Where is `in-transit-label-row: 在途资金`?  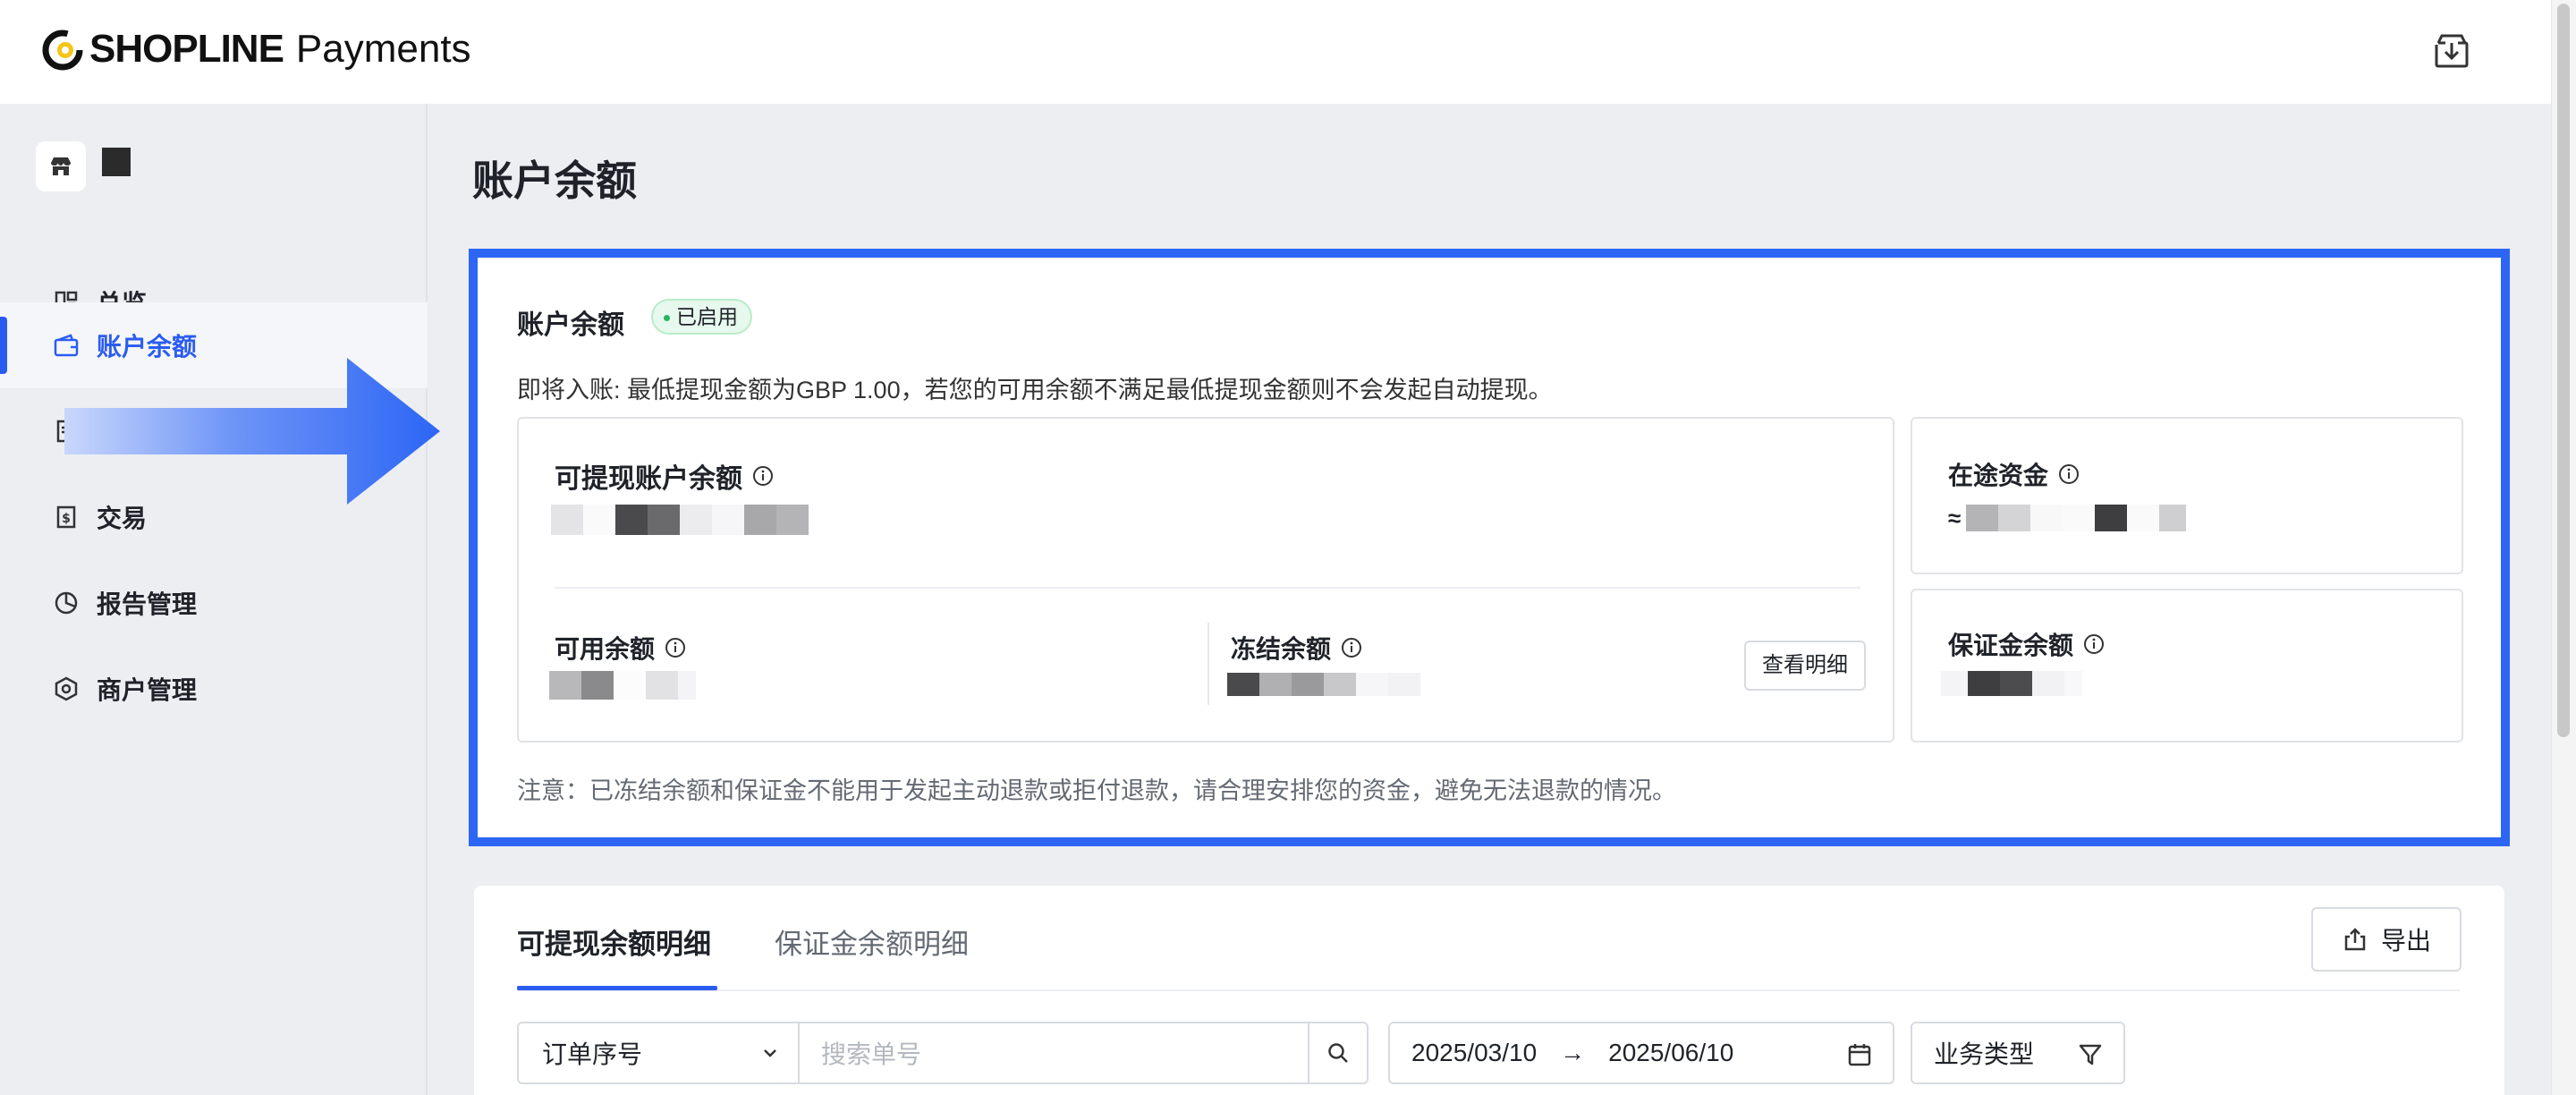 in-transit-label-row: 在途资金 is located at coordinates (2014, 474).